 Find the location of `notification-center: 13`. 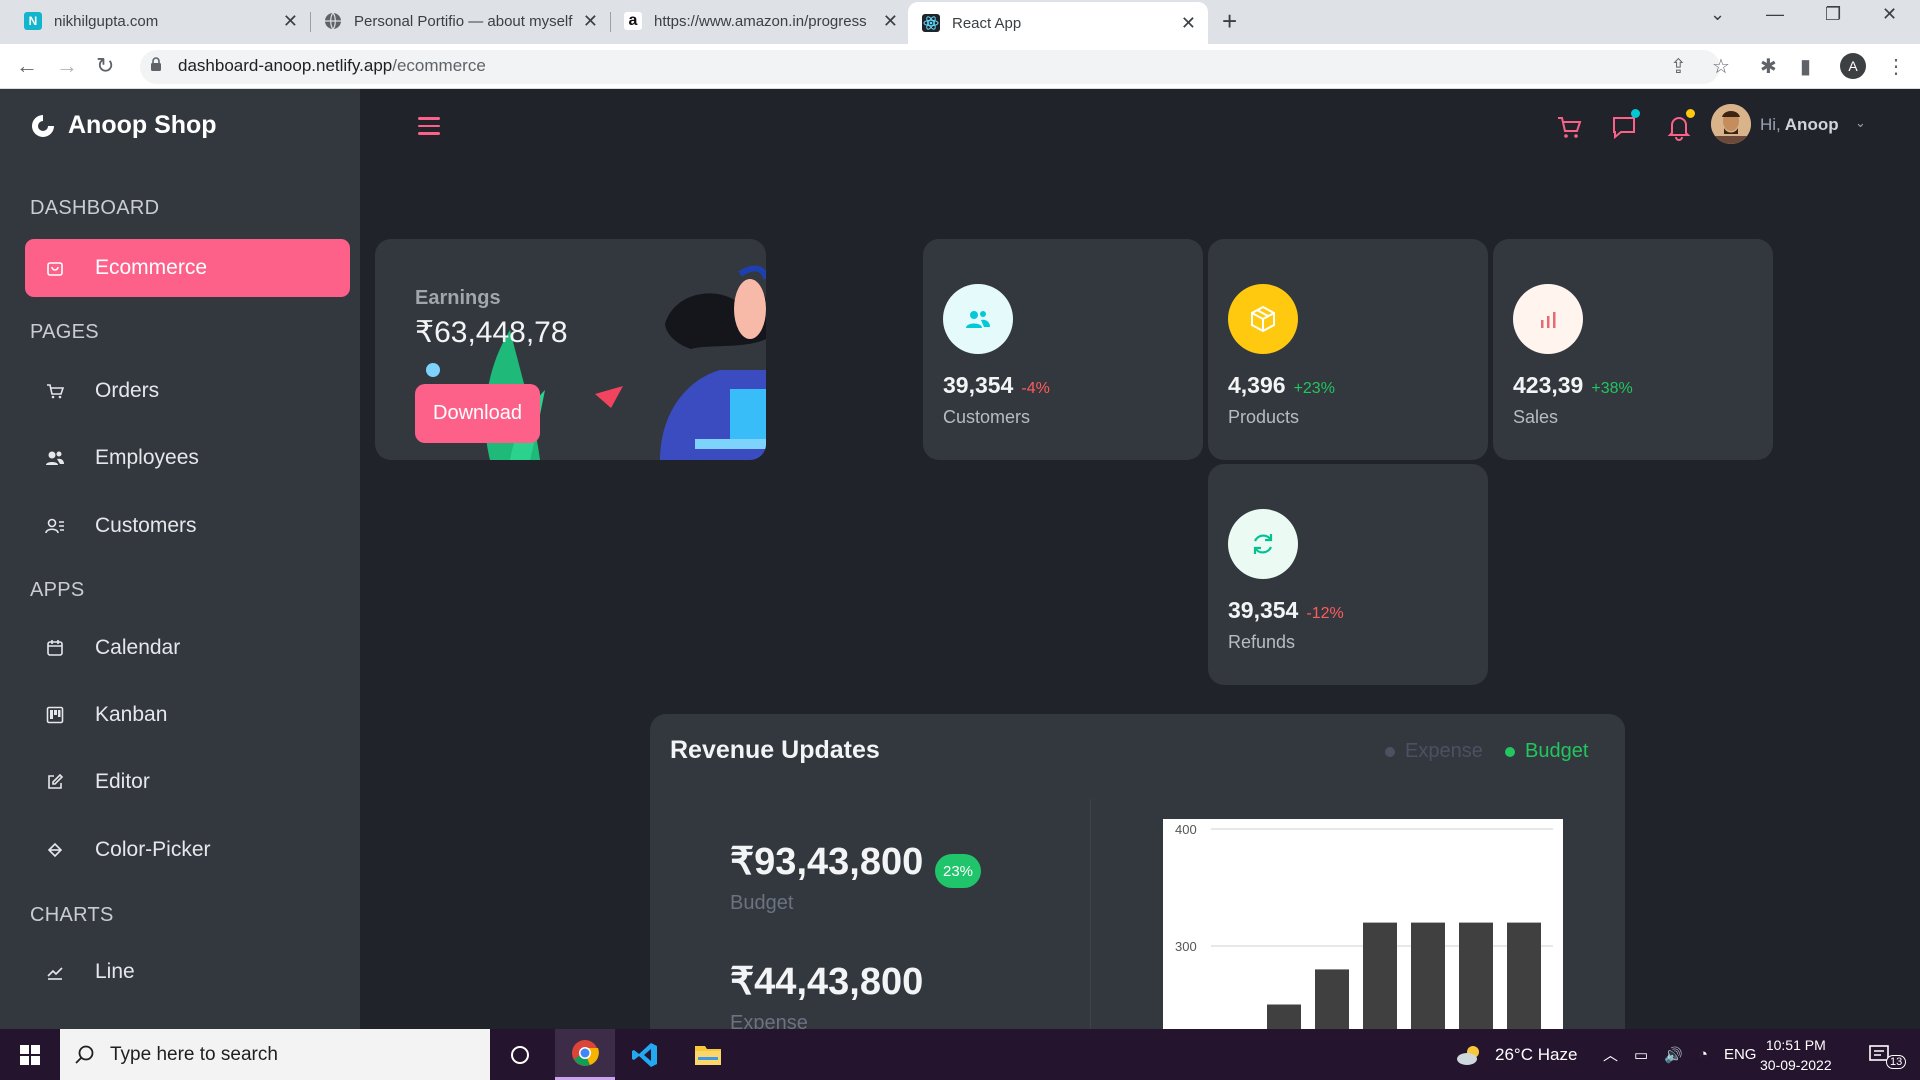

notification-center: 13 is located at coordinates (1887, 1054).